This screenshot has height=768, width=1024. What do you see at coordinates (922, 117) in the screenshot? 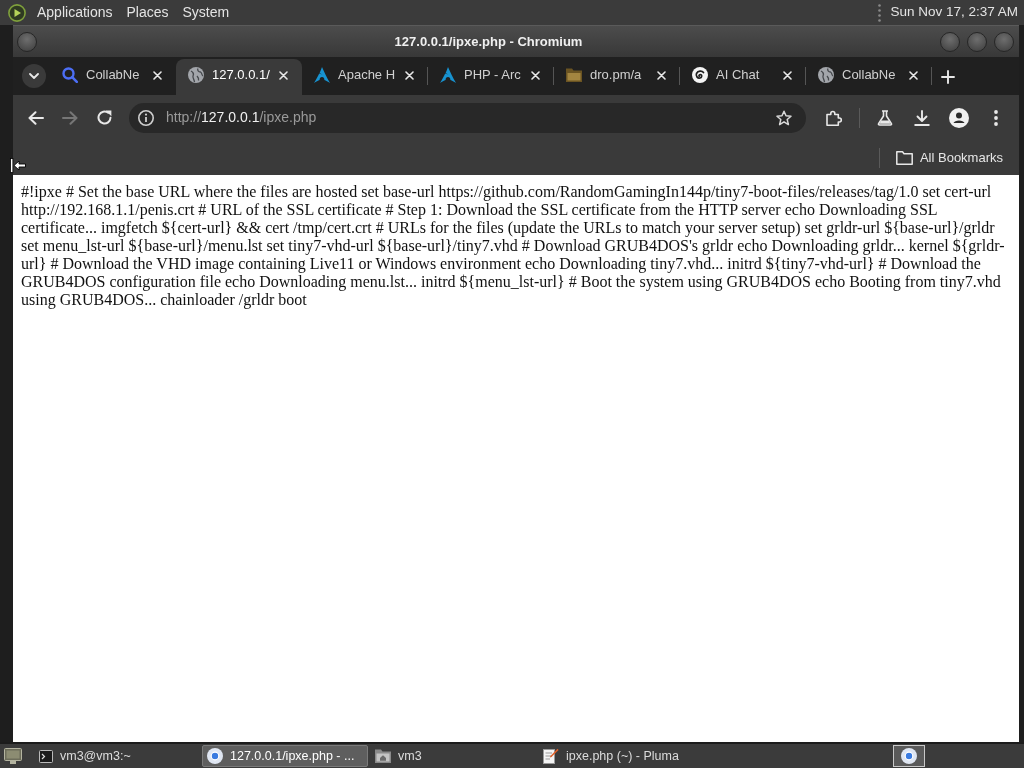
I see `download-icon` at bounding box center [922, 117].